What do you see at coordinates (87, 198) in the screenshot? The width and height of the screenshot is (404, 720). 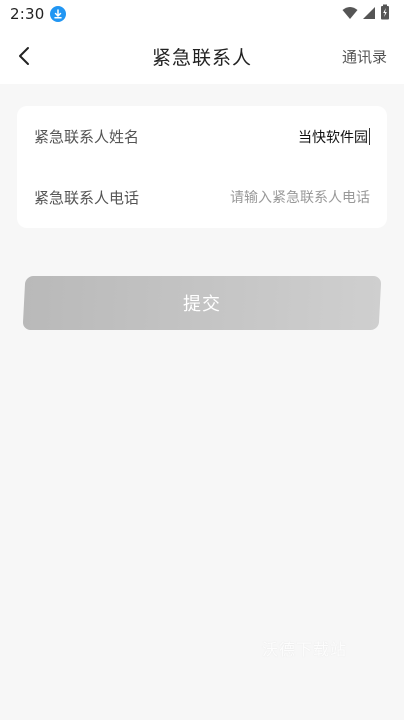 I see `phone-label: 紧急联系人电话` at bounding box center [87, 198].